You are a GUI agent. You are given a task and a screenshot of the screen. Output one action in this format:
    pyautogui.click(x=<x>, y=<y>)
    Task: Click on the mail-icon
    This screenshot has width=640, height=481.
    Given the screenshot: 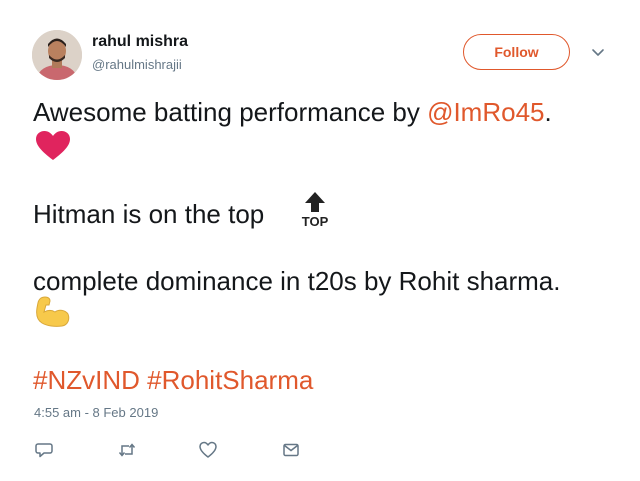 What is the action you would take?
    pyautogui.click(x=291, y=450)
    